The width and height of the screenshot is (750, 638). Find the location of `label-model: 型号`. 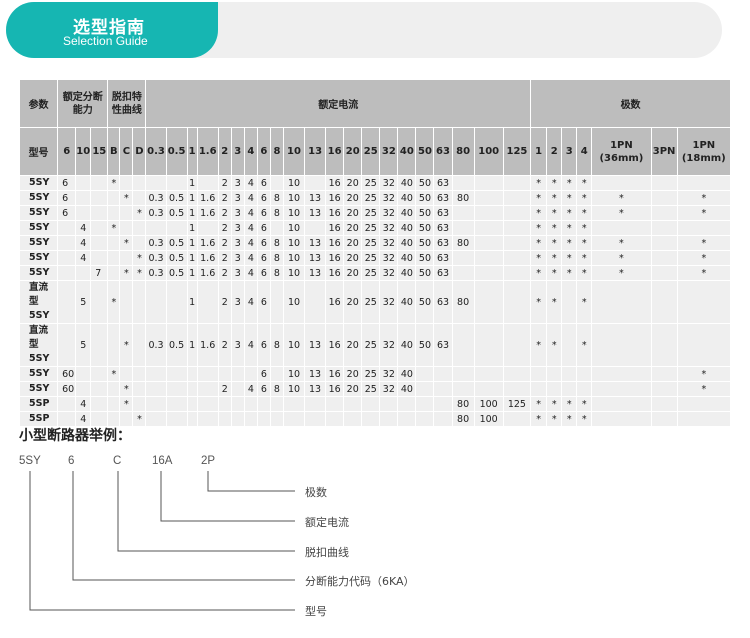

label-model: 型号 is located at coordinates (316, 611).